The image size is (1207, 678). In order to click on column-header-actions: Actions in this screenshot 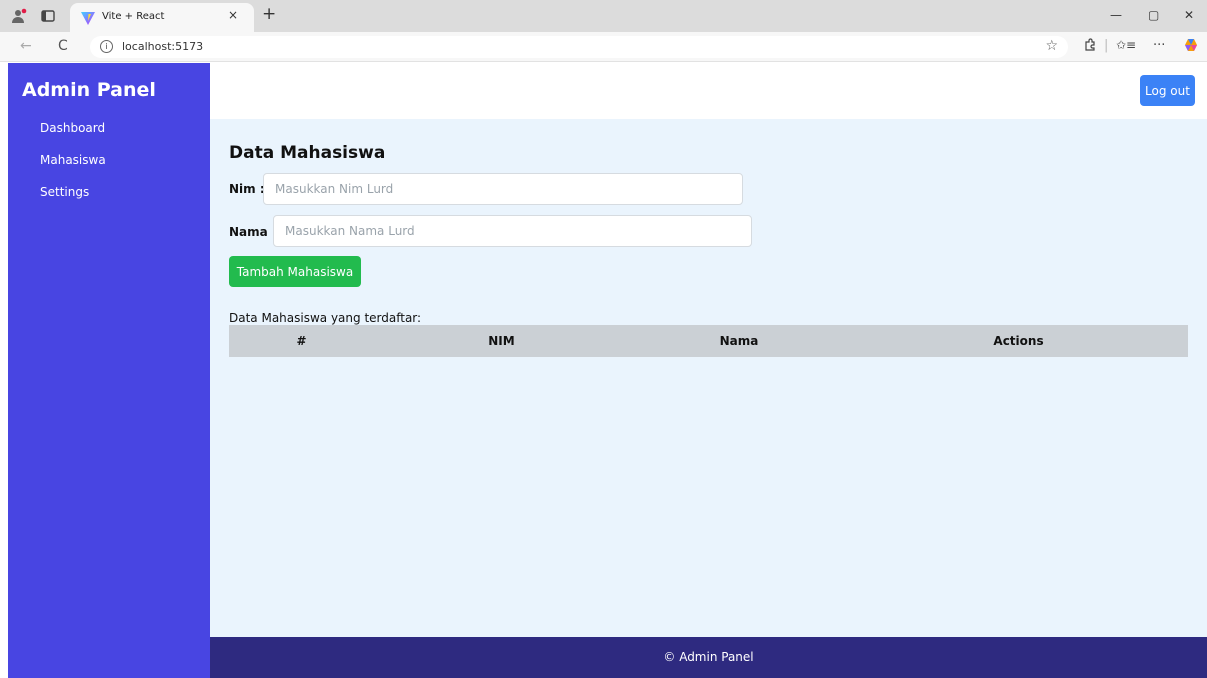, I will do `click(1018, 341)`.